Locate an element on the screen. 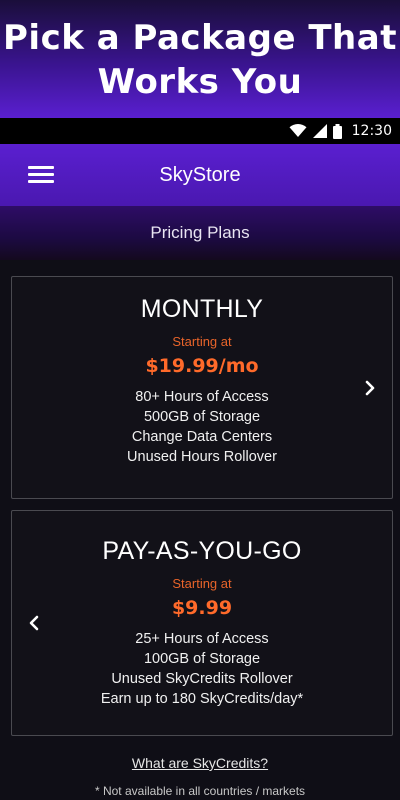  feature-item: Unused Hours Rollover is located at coordinates (202, 457).